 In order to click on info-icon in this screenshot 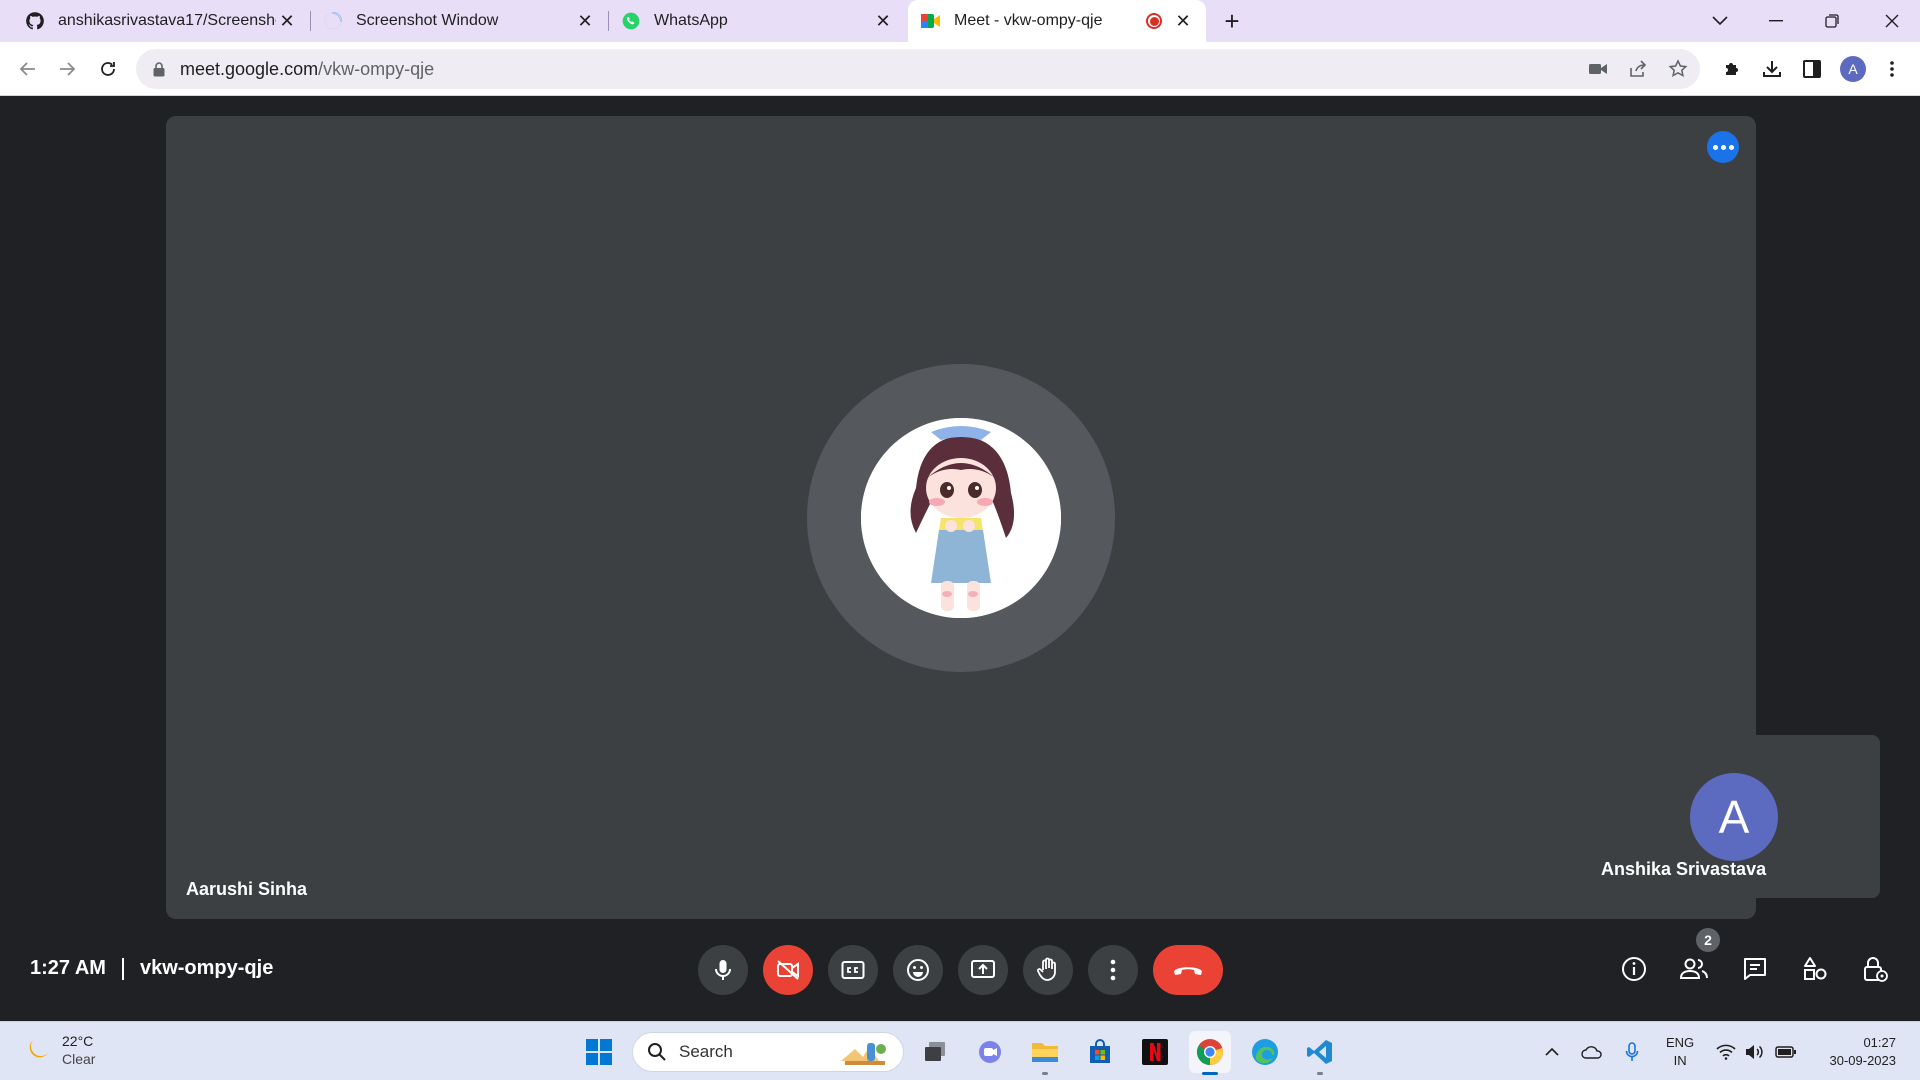, I will do `click(1634, 969)`.